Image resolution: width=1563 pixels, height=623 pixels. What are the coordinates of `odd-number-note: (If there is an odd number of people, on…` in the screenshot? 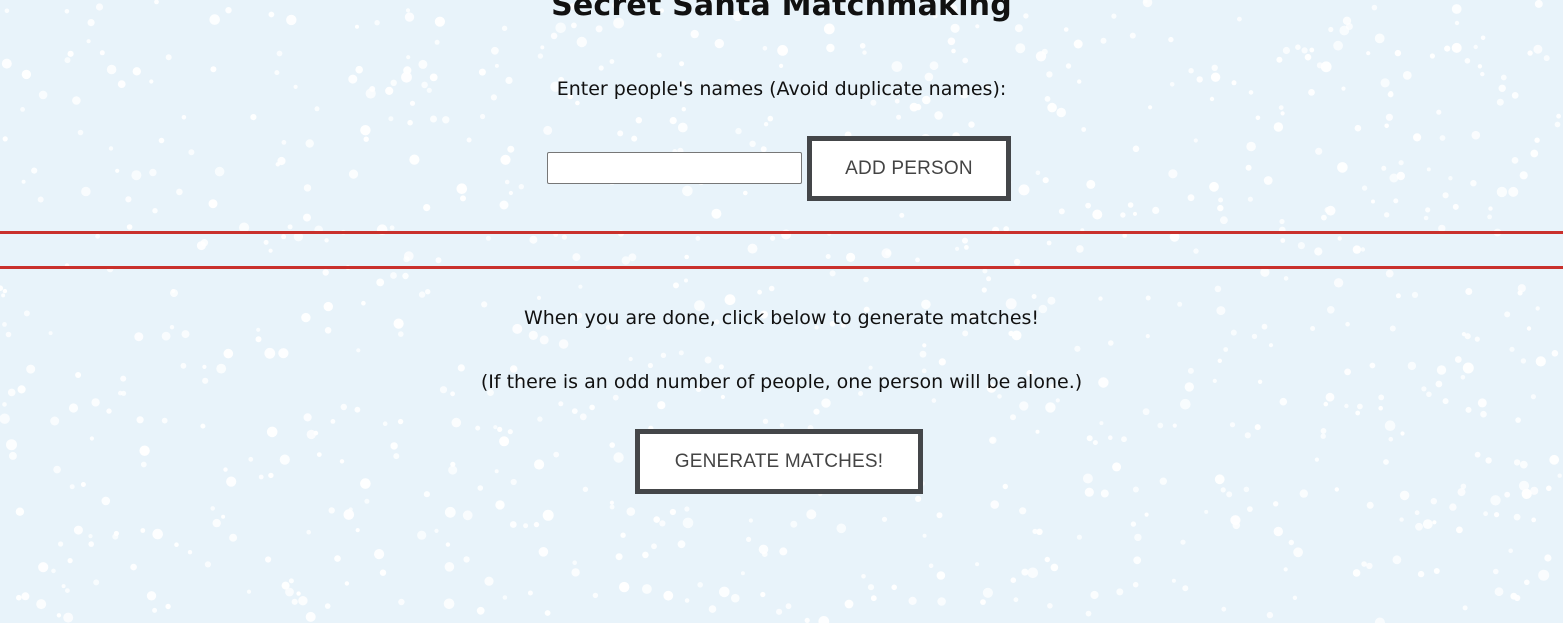 It's located at (781, 382).